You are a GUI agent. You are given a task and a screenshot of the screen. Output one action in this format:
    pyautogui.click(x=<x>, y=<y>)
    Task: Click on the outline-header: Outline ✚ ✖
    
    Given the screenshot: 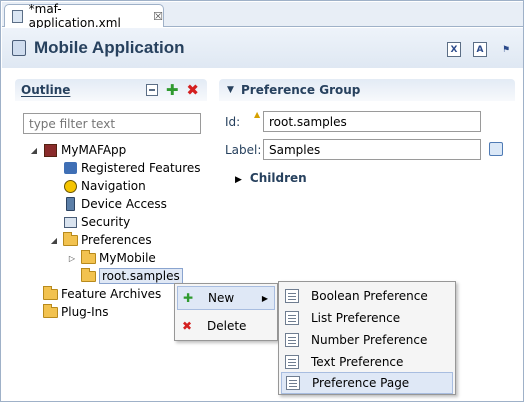 What is the action you would take?
    pyautogui.click(x=111, y=90)
    